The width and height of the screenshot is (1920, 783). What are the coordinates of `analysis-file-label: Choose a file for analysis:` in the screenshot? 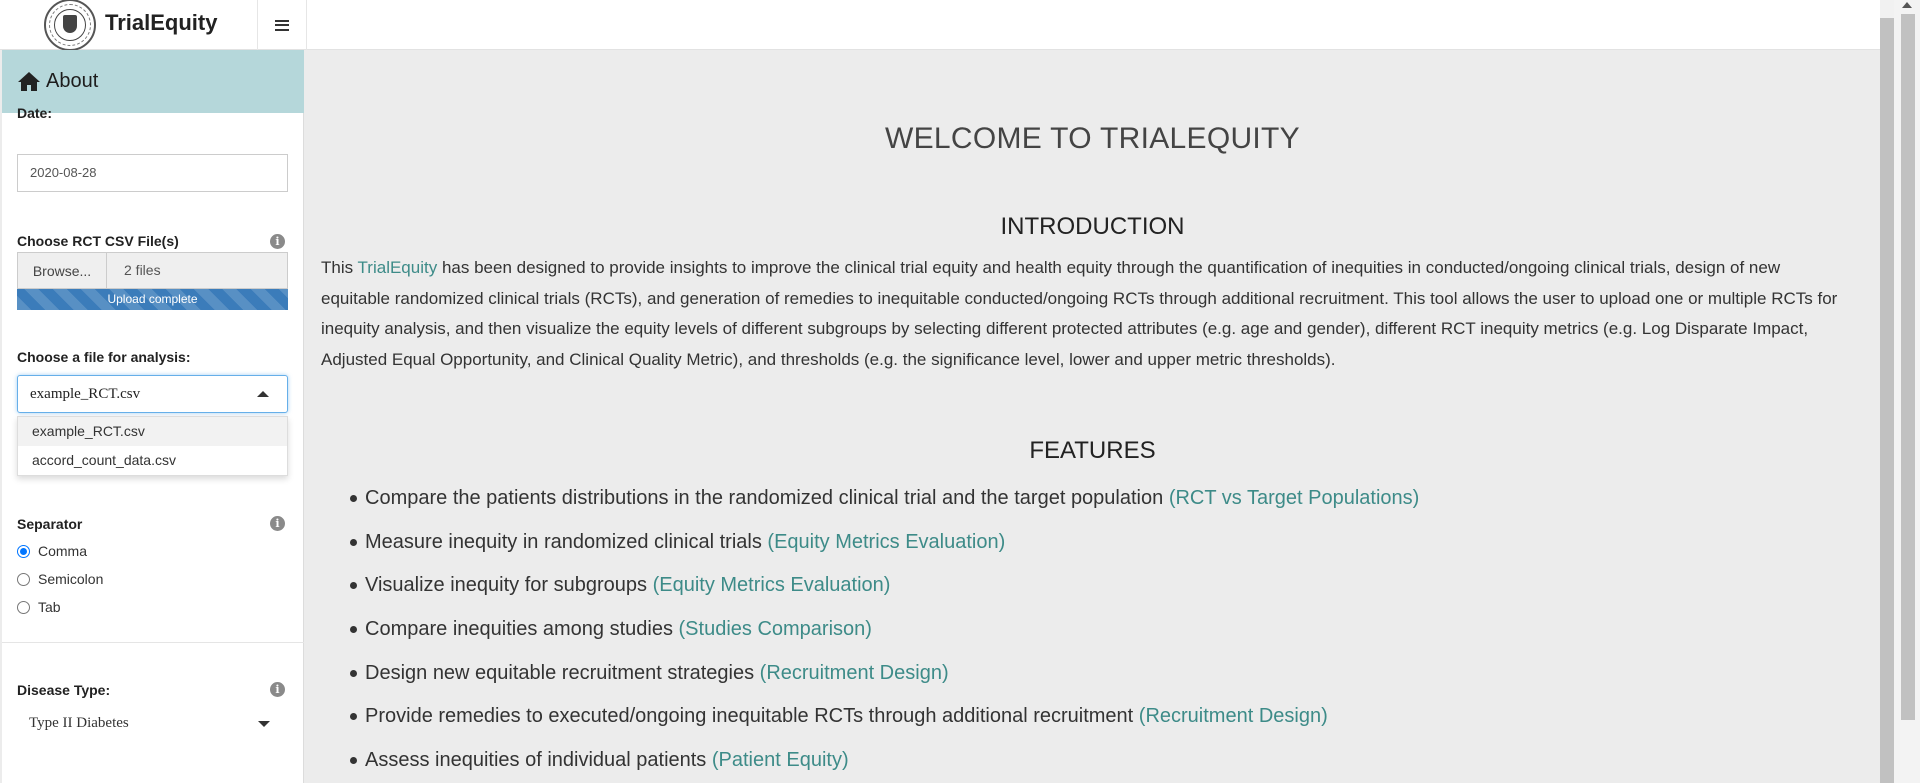 It's located at (104, 357).